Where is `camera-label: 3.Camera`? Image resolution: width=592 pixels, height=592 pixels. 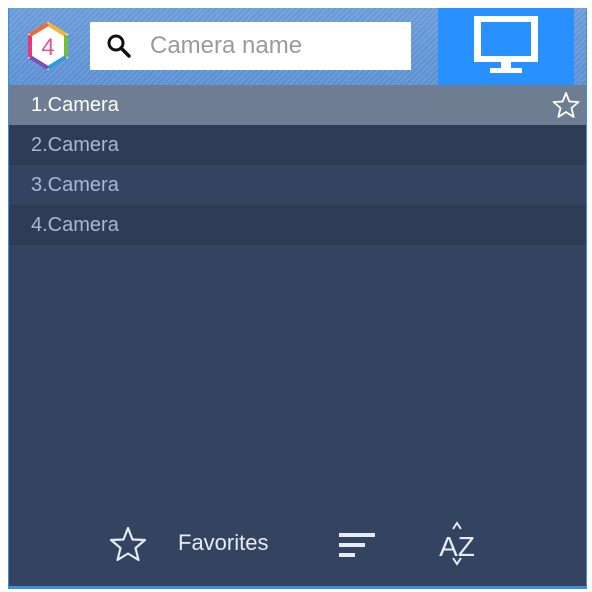 camera-label: 3.Camera is located at coordinates (75, 185).